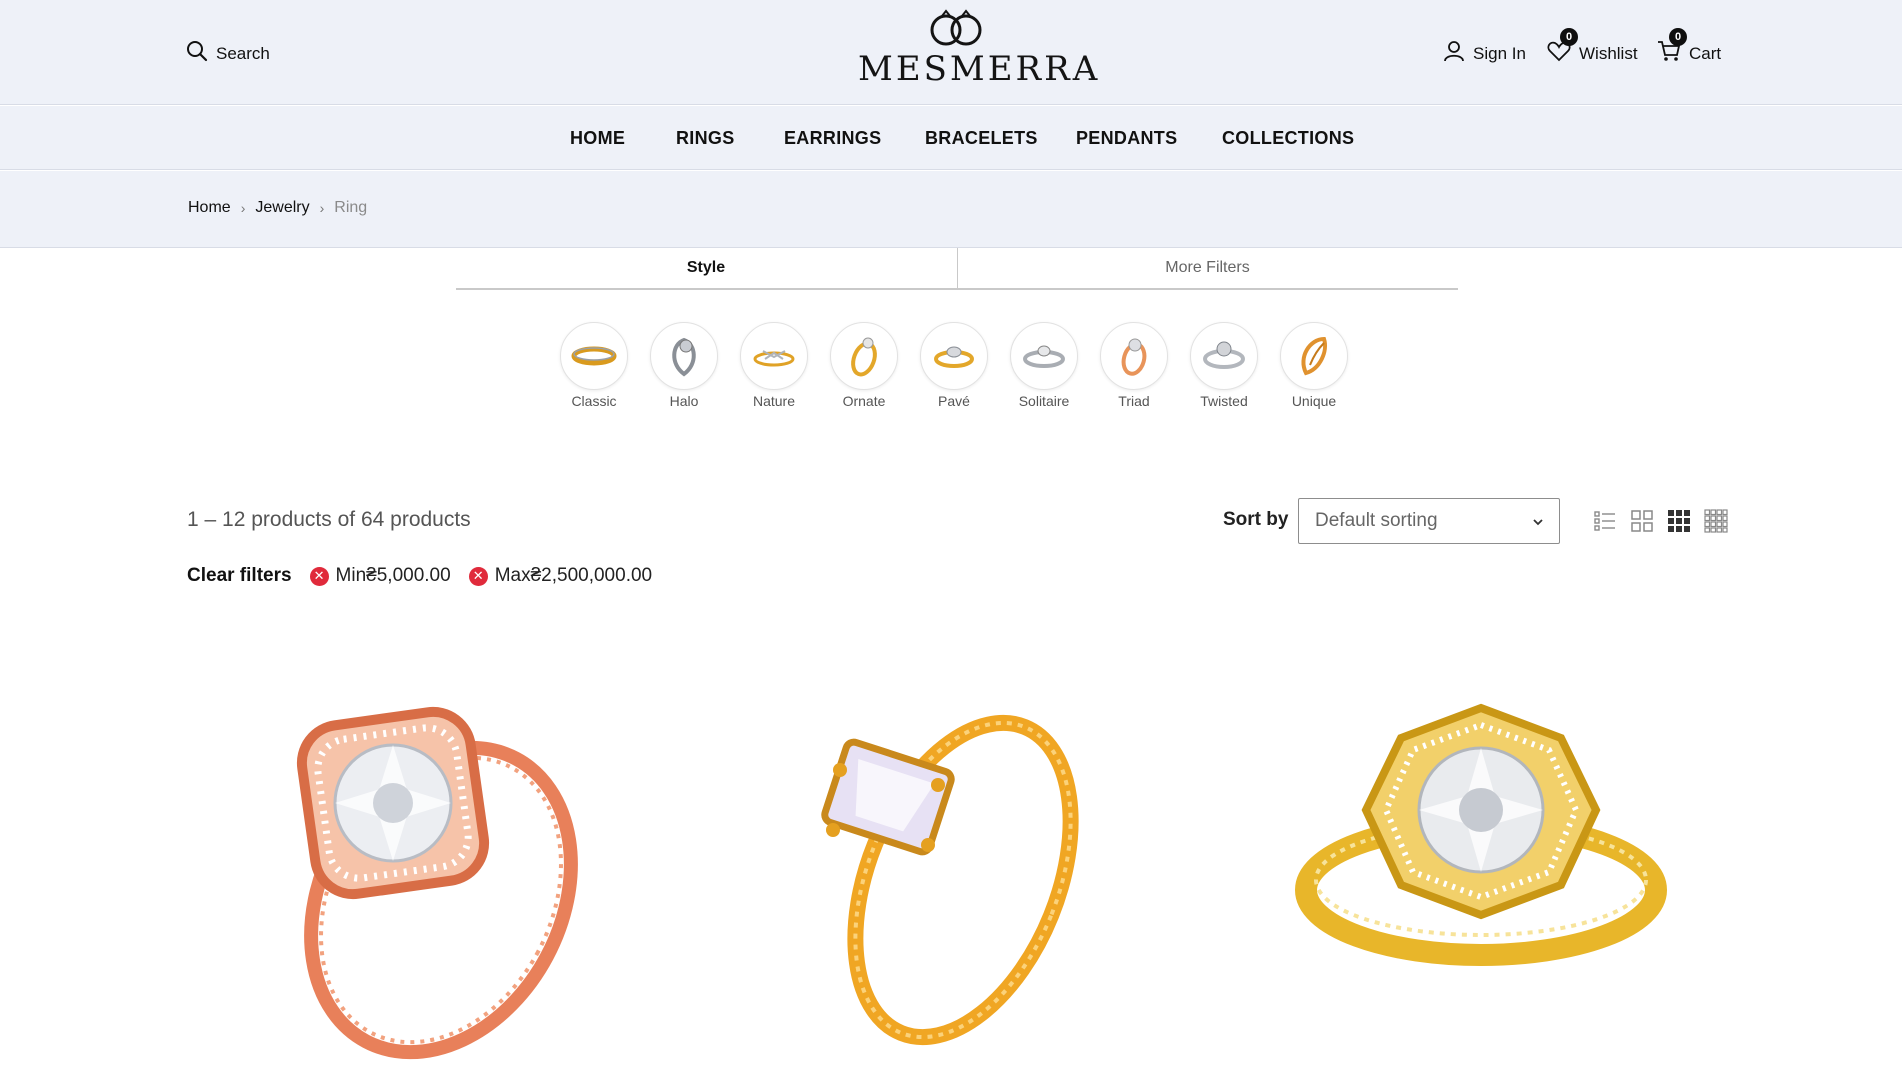 The height and width of the screenshot is (1080, 1902). I want to click on filter-tabs: Style More Filters, so click(957, 269).